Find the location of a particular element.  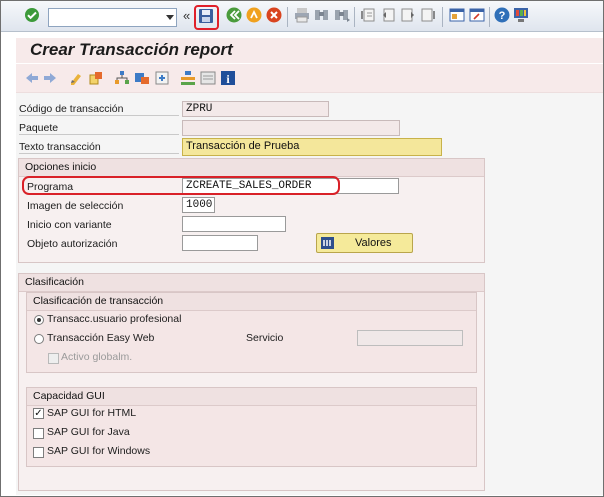

next-page-icon is located at coordinates (408, 15).